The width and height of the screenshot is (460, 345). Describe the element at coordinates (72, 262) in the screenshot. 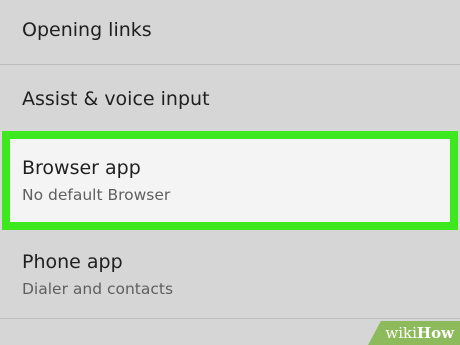

I see `settings-item-title: Phone app` at that location.